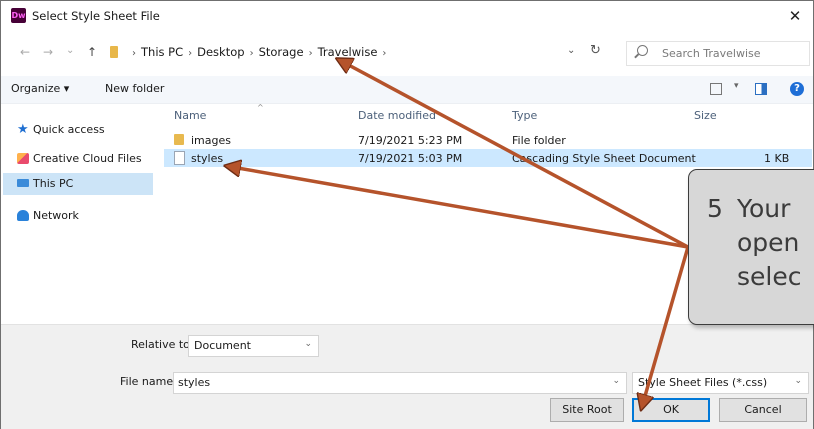 This screenshot has height=429, width=814. What do you see at coordinates (769, 276) in the screenshot?
I see `callout-line: selec` at bounding box center [769, 276].